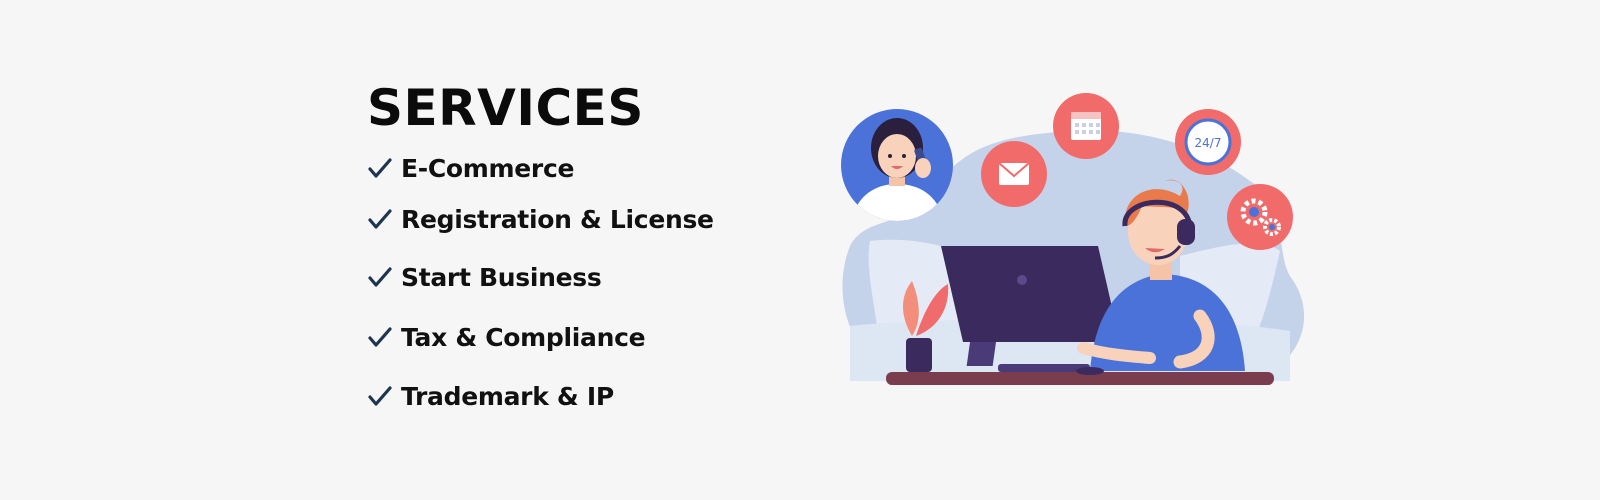 This screenshot has width=1600, height=500. I want to click on service-item-tax-compliance: Tax & Compliance, so click(506, 337).